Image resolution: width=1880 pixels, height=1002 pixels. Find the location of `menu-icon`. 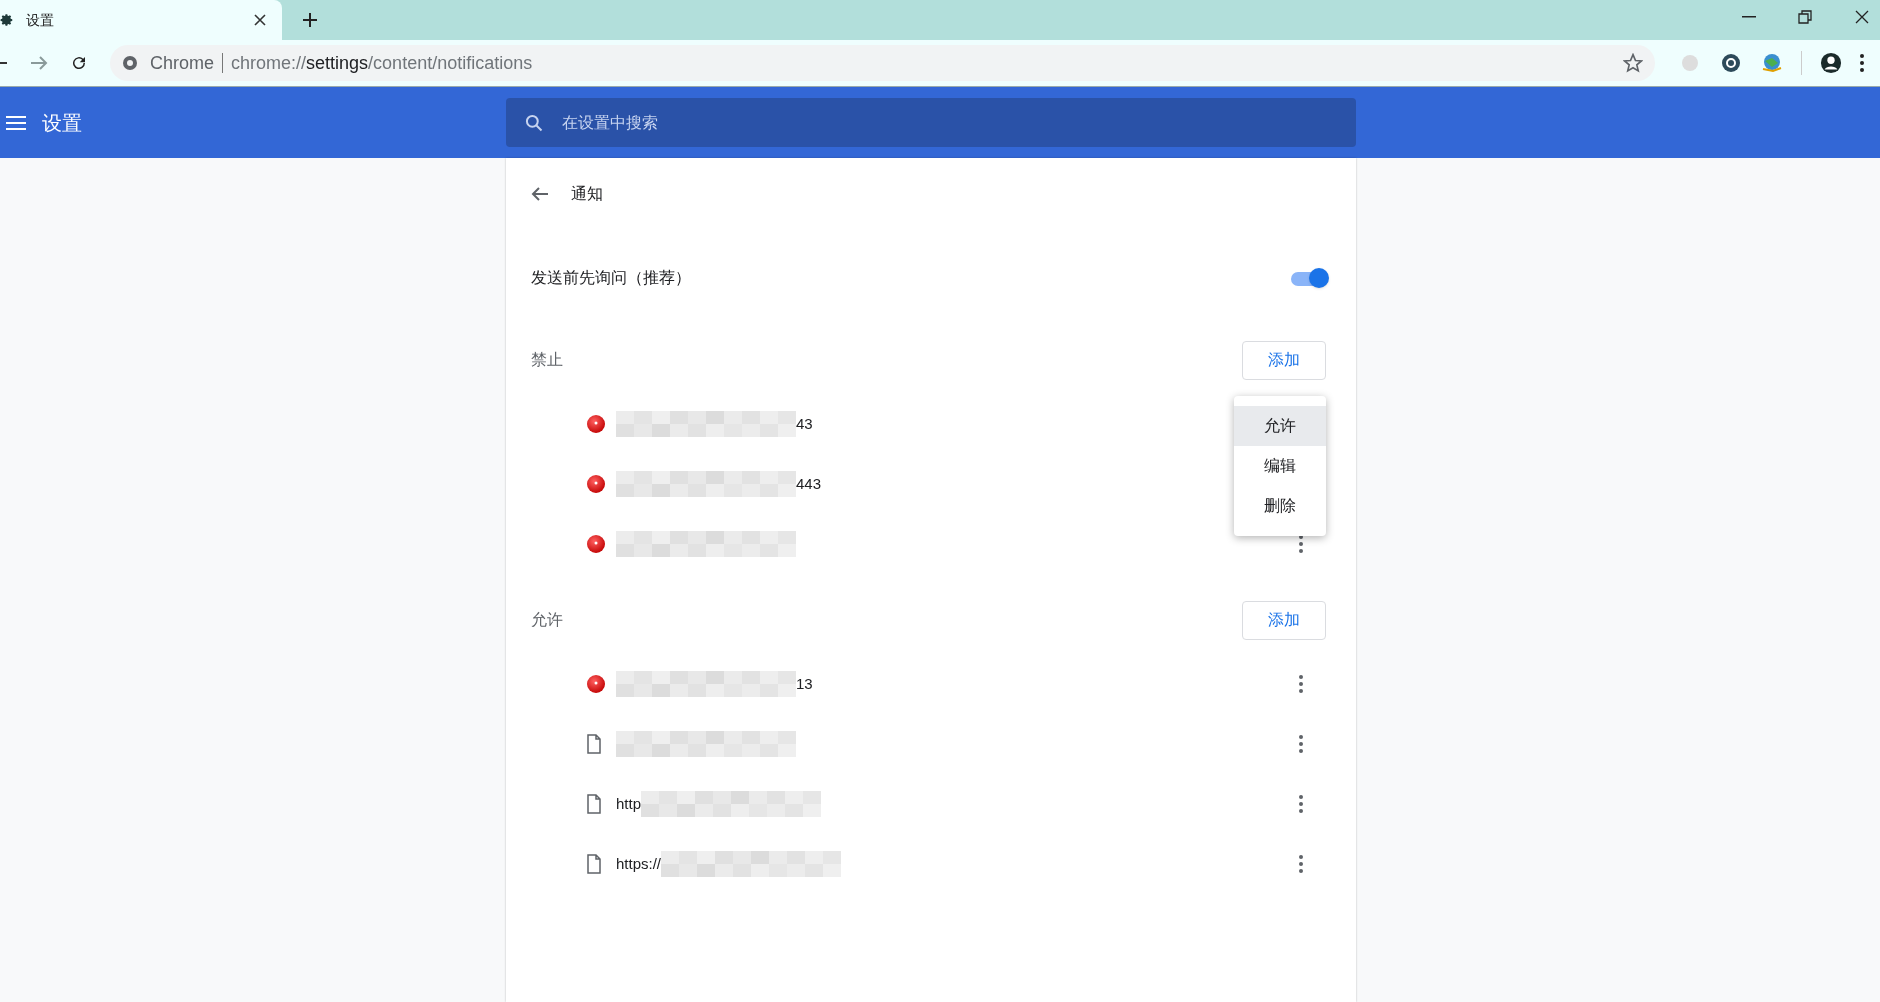

menu-icon is located at coordinates (16, 122).